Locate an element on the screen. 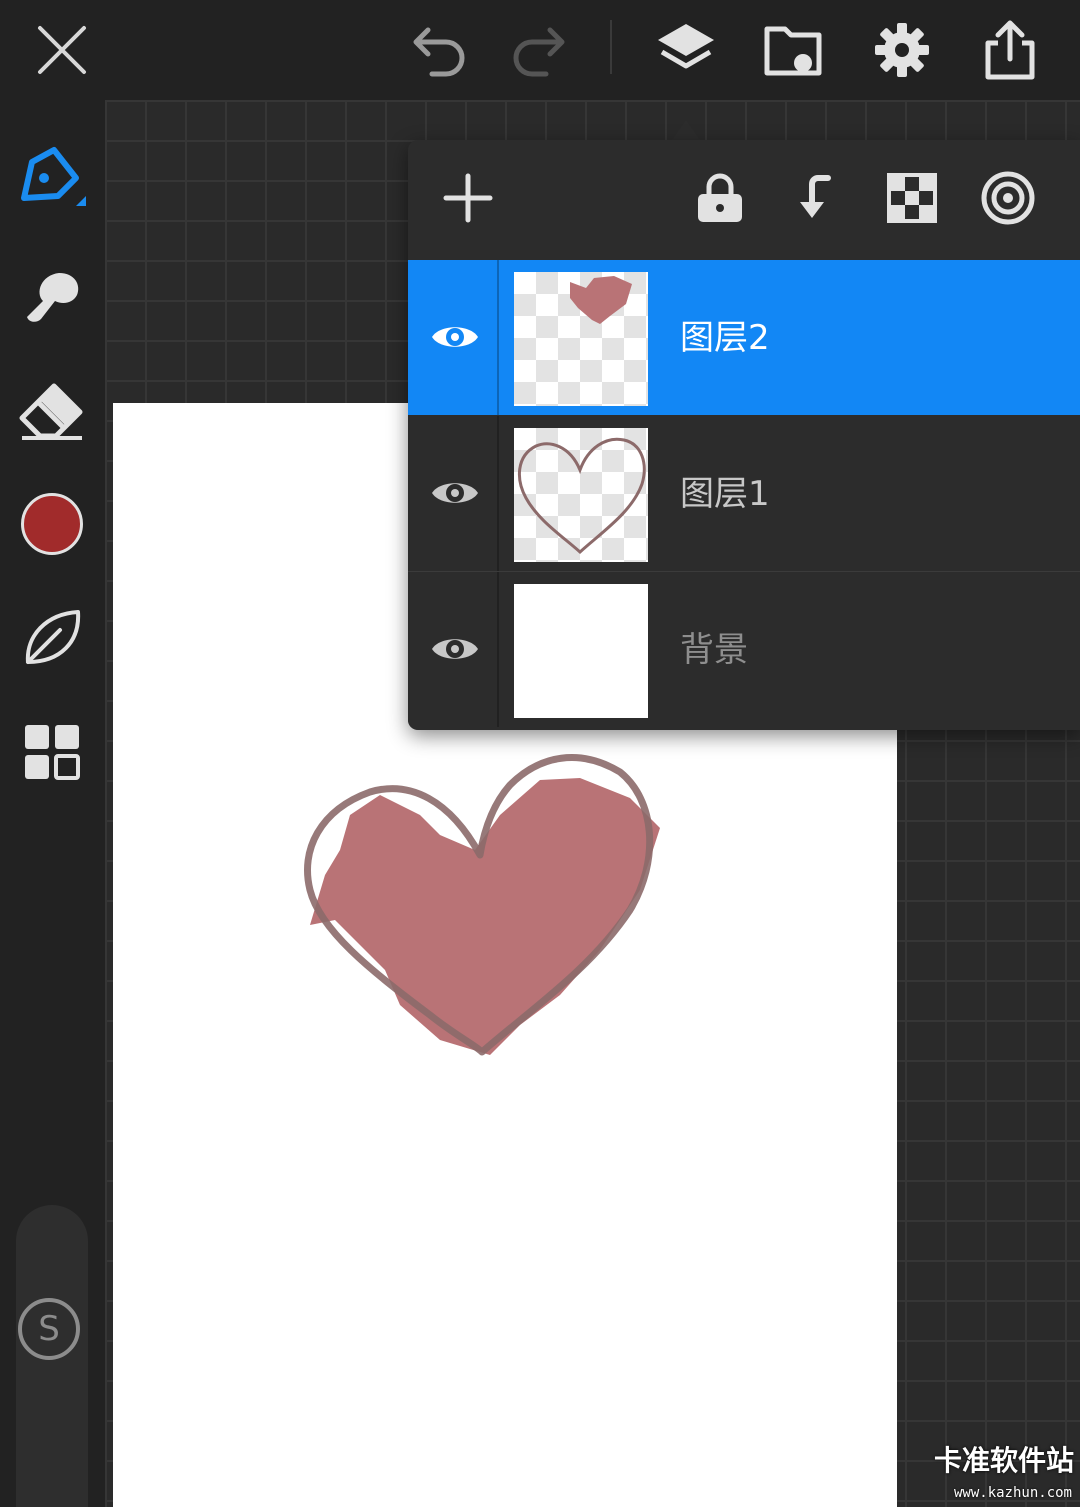 This screenshot has height=1507, width=1080. toolbar-divider is located at coordinates (611, 47).